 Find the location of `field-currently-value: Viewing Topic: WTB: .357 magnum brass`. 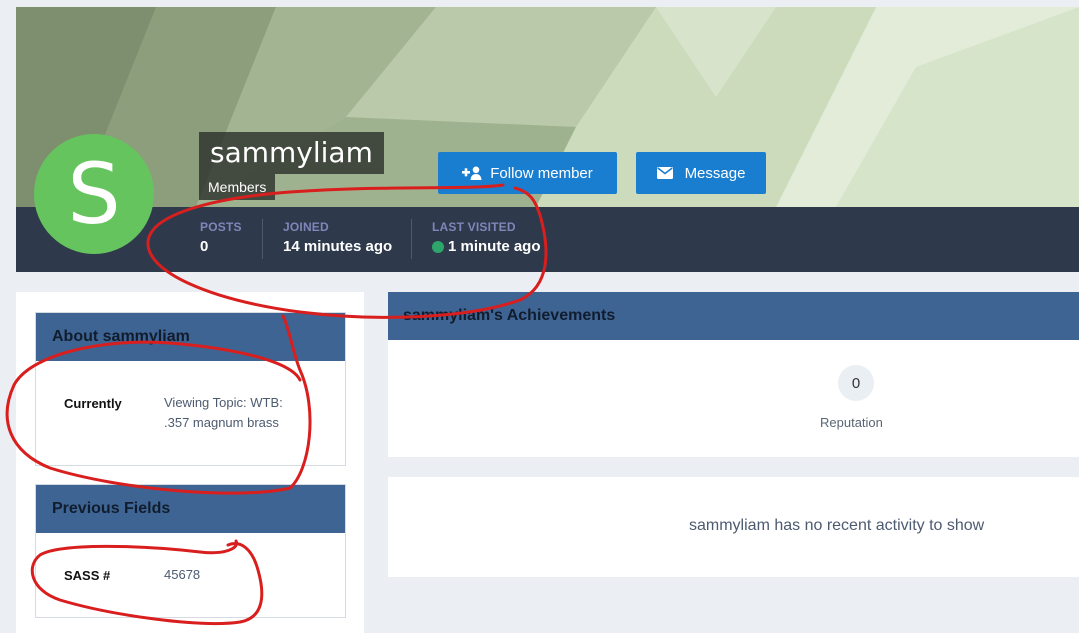

field-currently-value: Viewing Topic: WTB: .357 magnum brass is located at coordinates (223, 413).